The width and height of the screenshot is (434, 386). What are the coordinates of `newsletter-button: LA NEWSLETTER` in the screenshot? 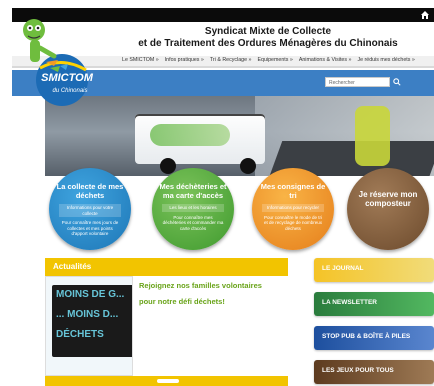 It's located at (374, 304).